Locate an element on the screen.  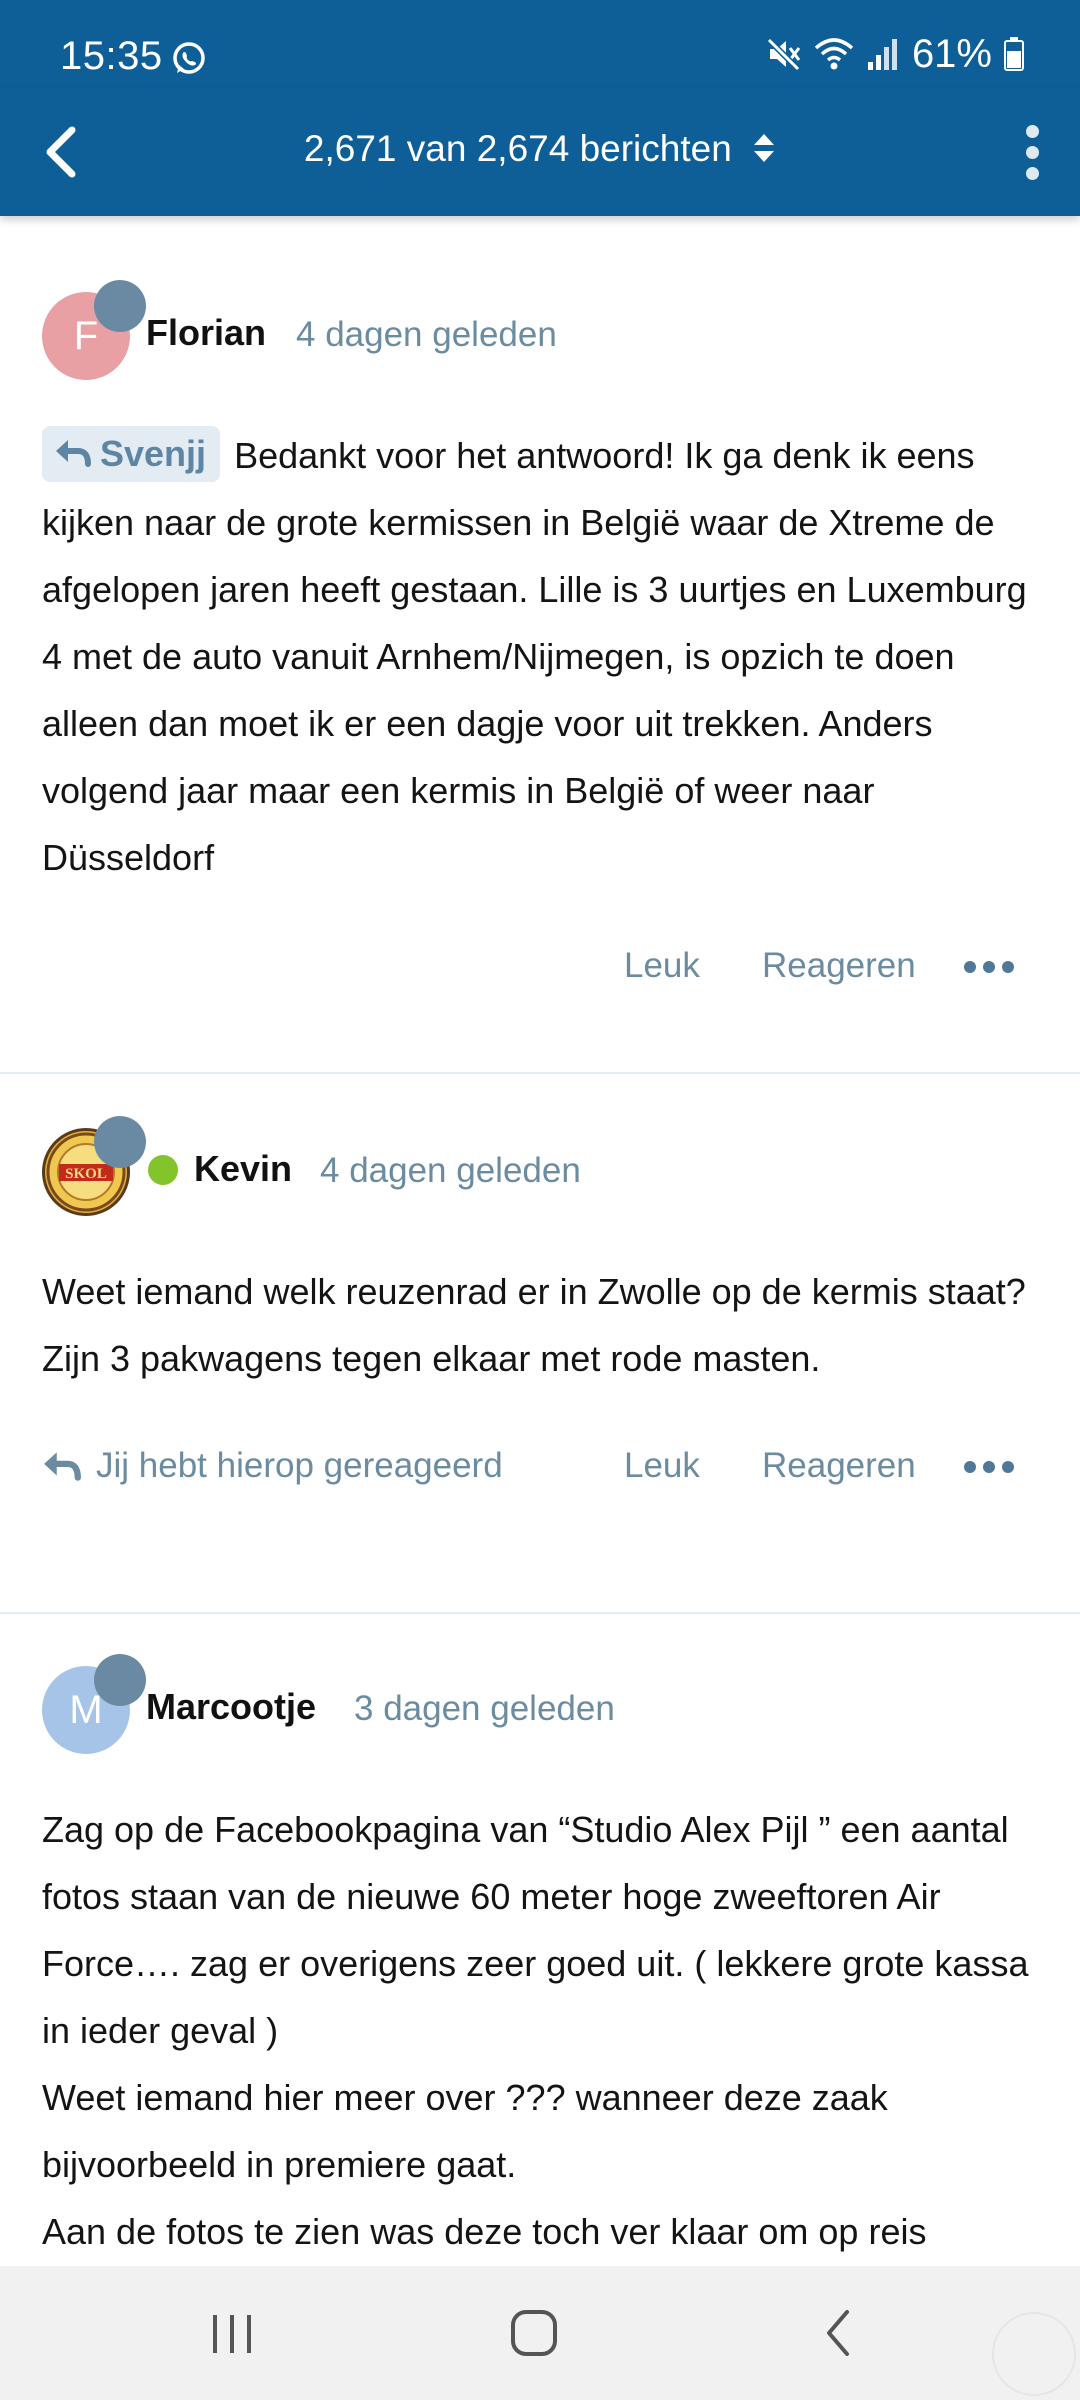
back-icon is located at coordinates (838, 2333).